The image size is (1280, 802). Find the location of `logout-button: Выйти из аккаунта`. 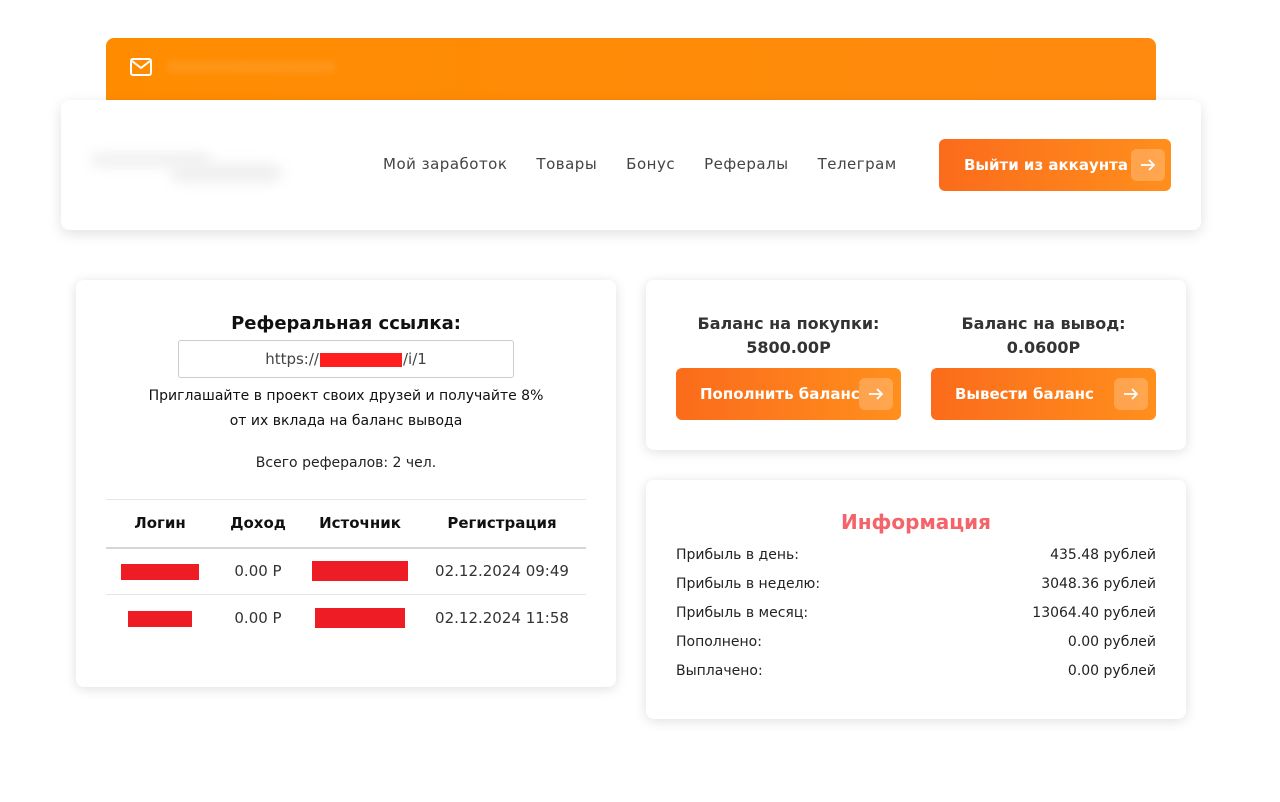

logout-button: Выйти из аккаунта is located at coordinates (1055, 165).